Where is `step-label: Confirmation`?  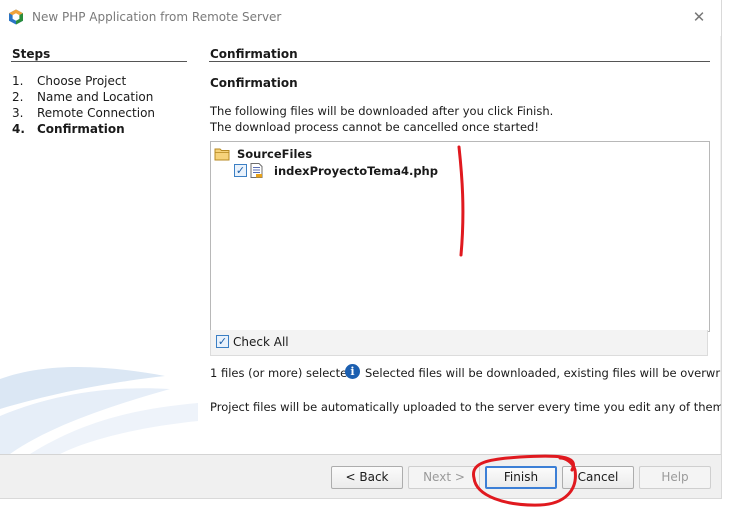 step-label: Confirmation is located at coordinates (81, 129).